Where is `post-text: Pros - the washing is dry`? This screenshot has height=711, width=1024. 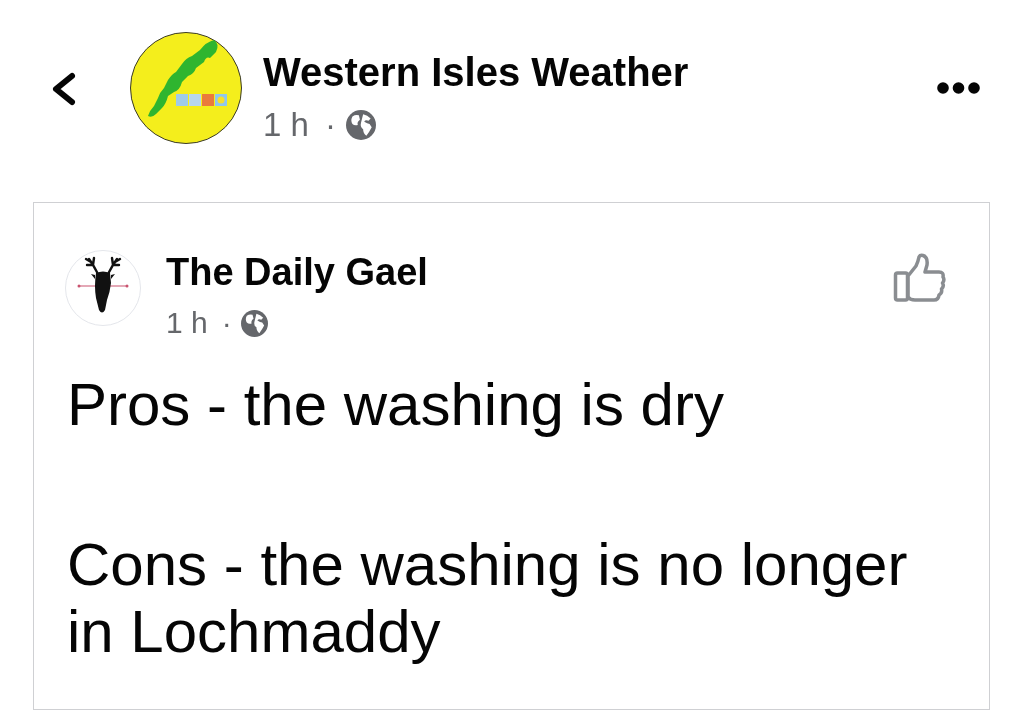 post-text: Pros - the washing is dry is located at coordinates (396, 404).